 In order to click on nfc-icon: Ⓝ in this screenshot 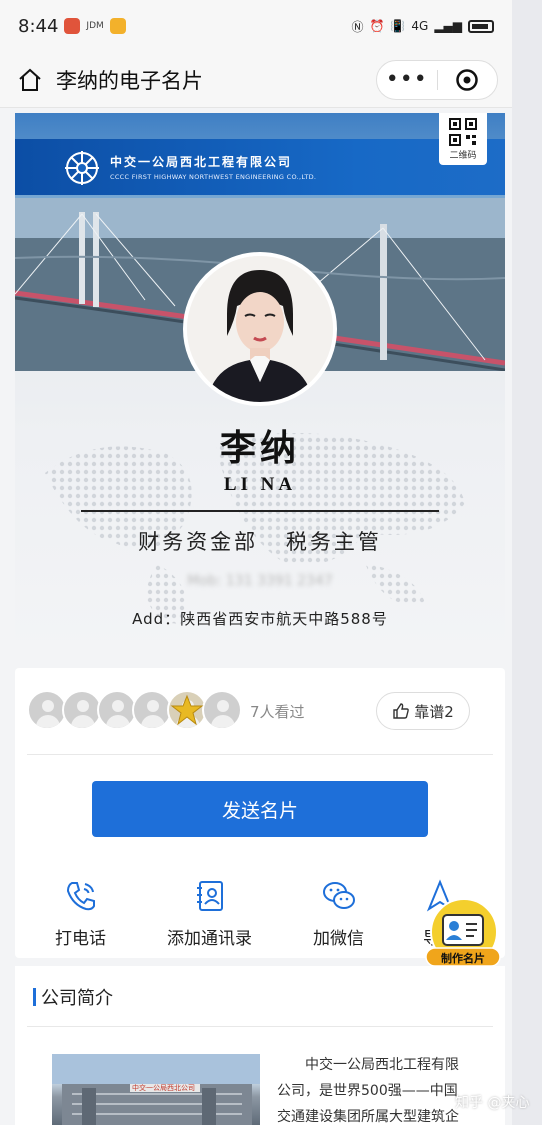, I will do `click(357, 26)`.